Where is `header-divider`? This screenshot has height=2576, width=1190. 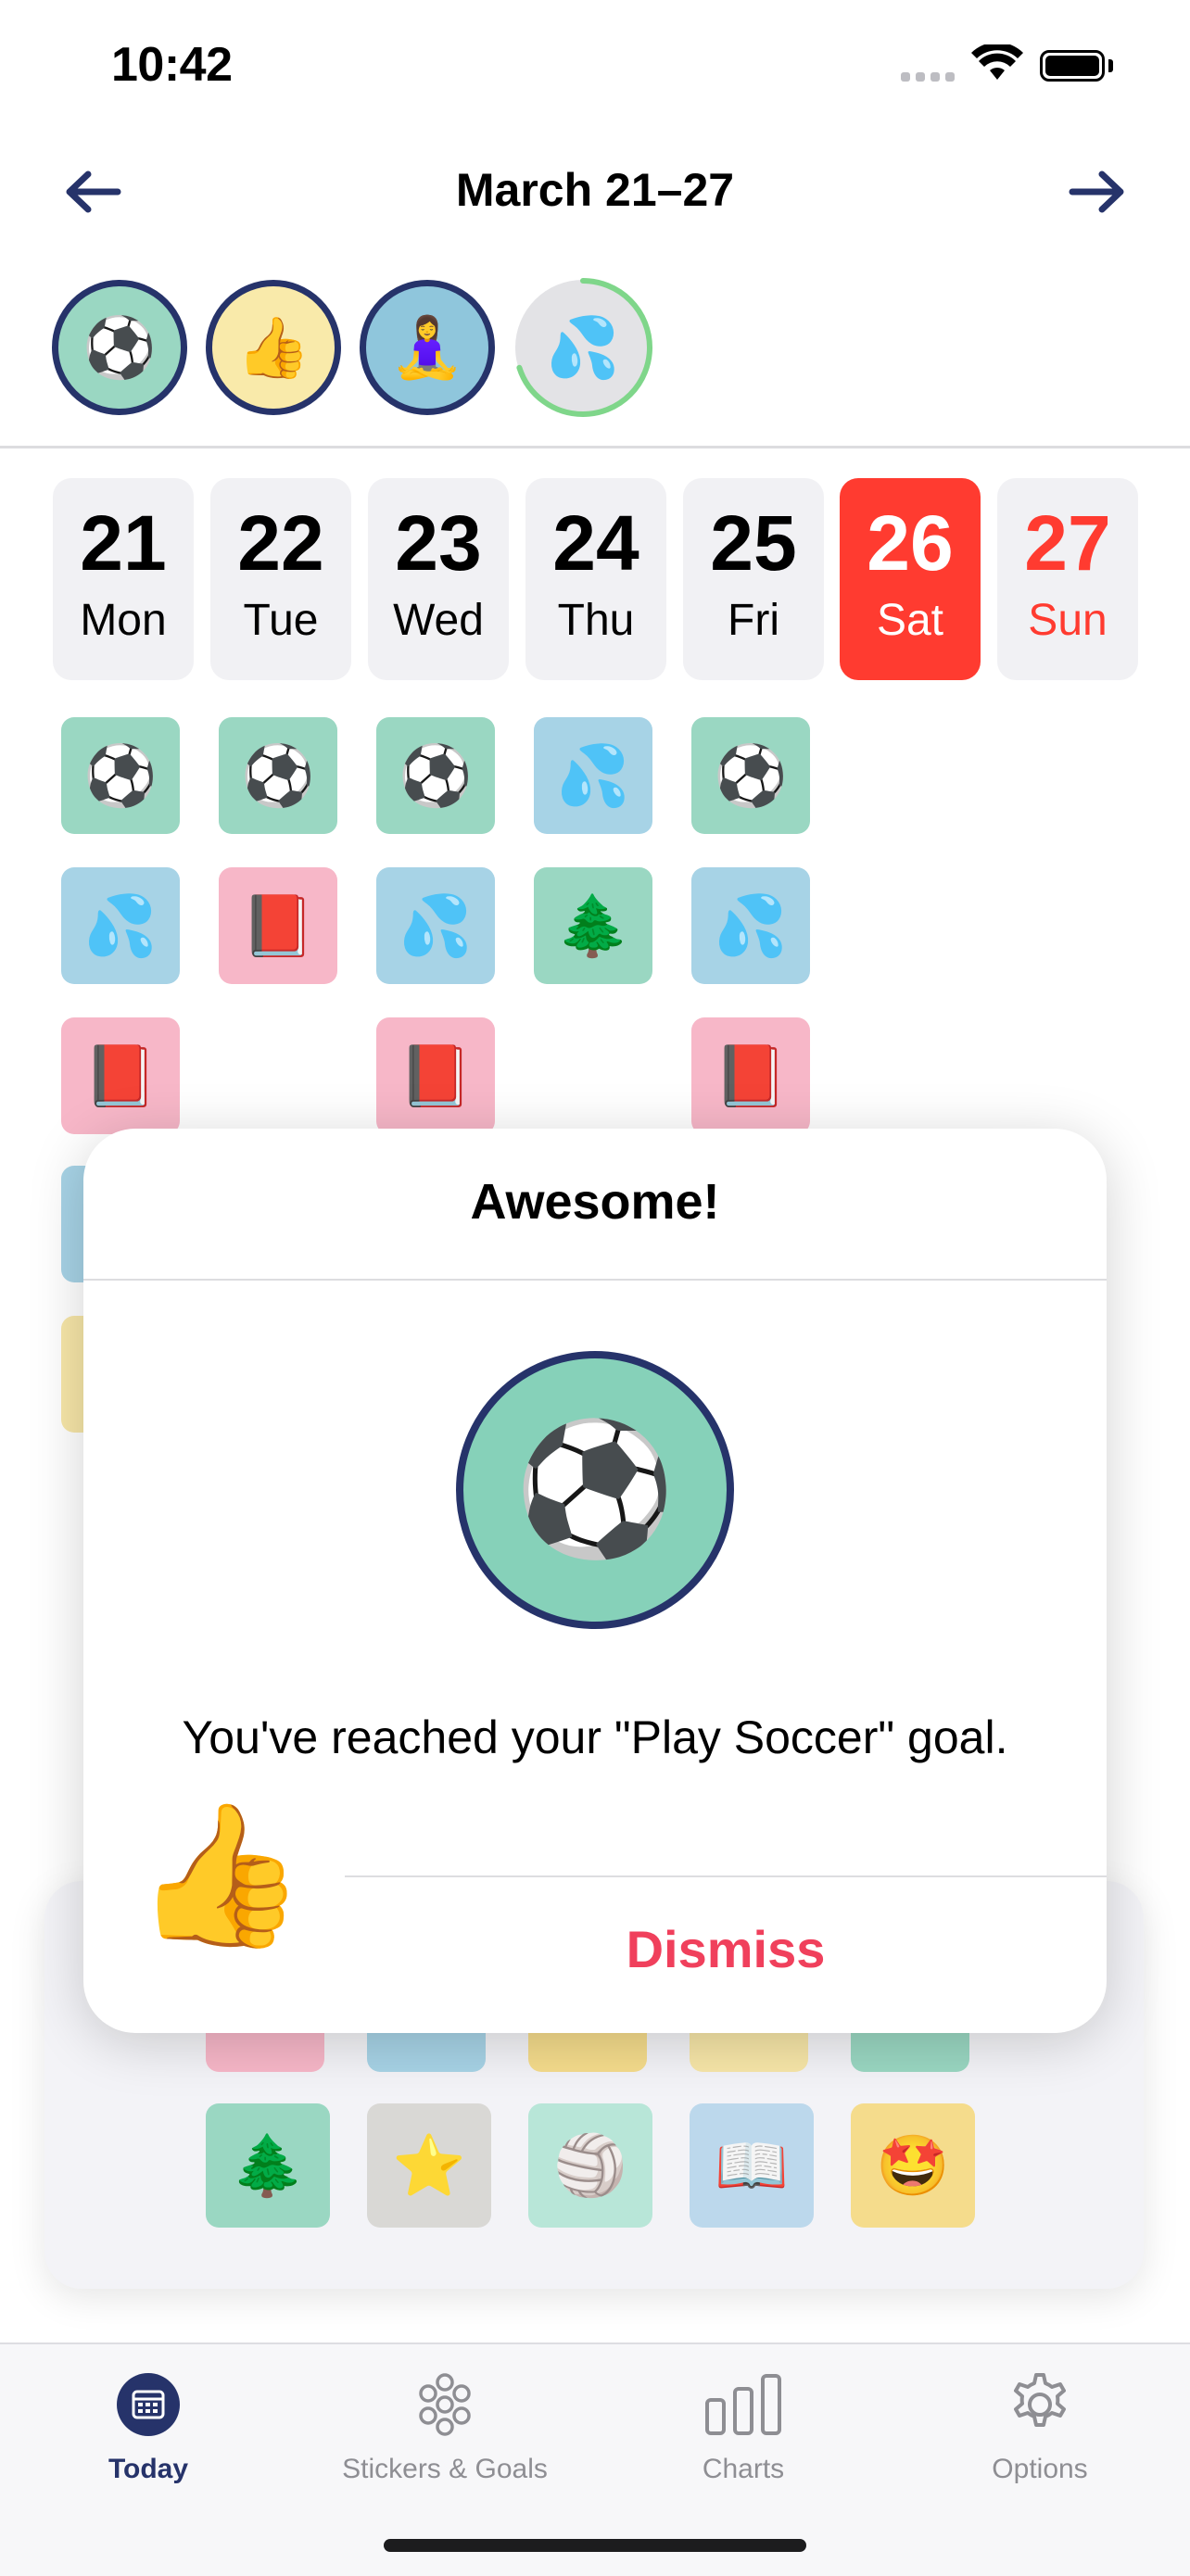
header-divider is located at coordinates (595, 447).